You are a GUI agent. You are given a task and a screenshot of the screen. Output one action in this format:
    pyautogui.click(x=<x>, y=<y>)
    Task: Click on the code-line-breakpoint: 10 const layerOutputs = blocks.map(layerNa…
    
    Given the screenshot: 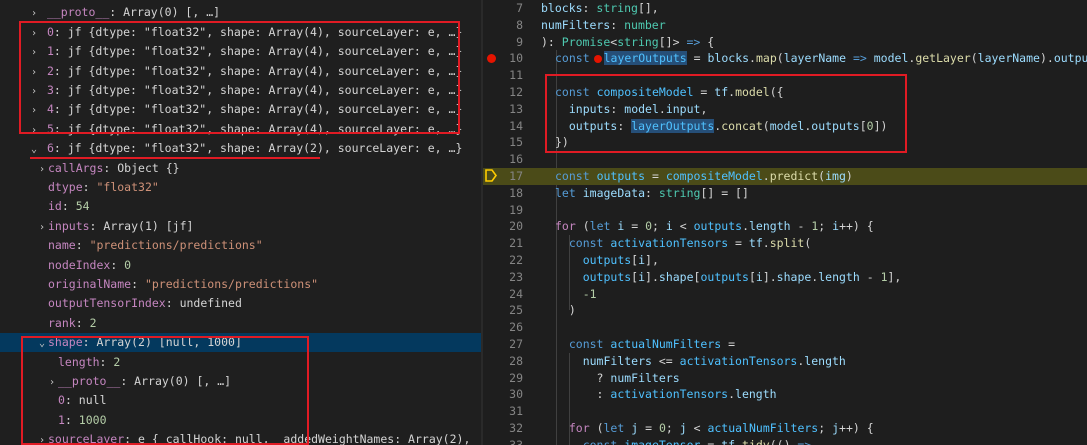 What is the action you would take?
    pyautogui.click(x=785, y=58)
    